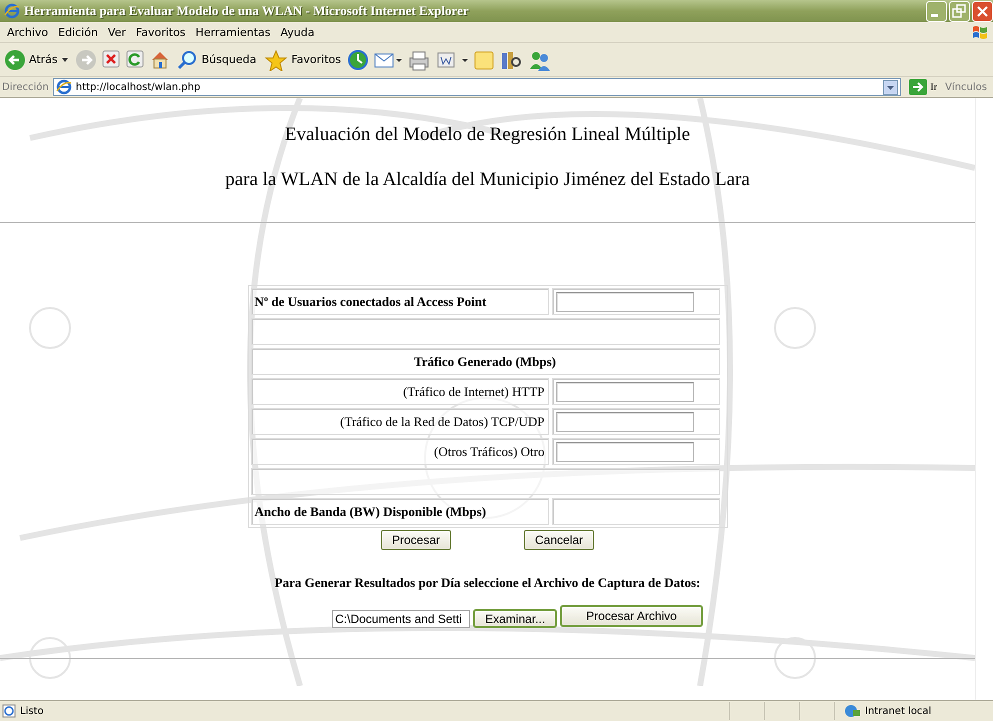  What do you see at coordinates (358, 59) in the screenshot?
I see `history-icon` at bounding box center [358, 59].